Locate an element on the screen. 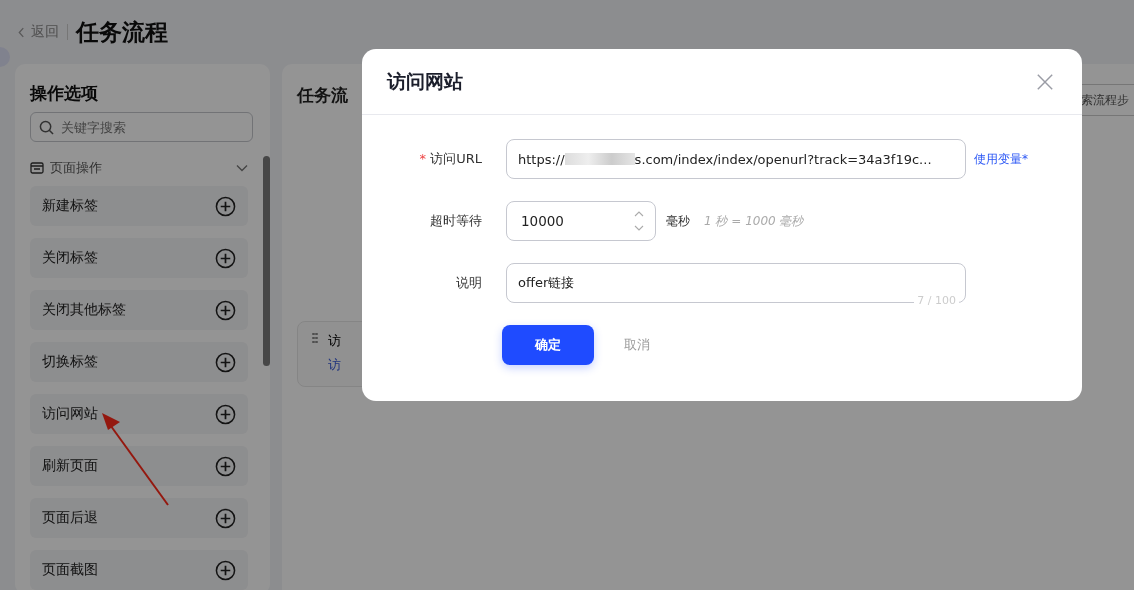  group-label: 页面操作 is located at coordinates (76, 168).